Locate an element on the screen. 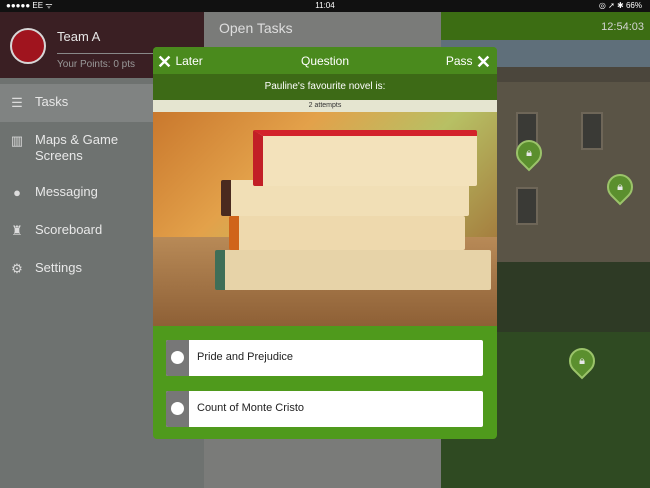 Image resolution: width=650 pixels, height=488 pixels. clock: 11:04 is located at coordinates (325, 5).